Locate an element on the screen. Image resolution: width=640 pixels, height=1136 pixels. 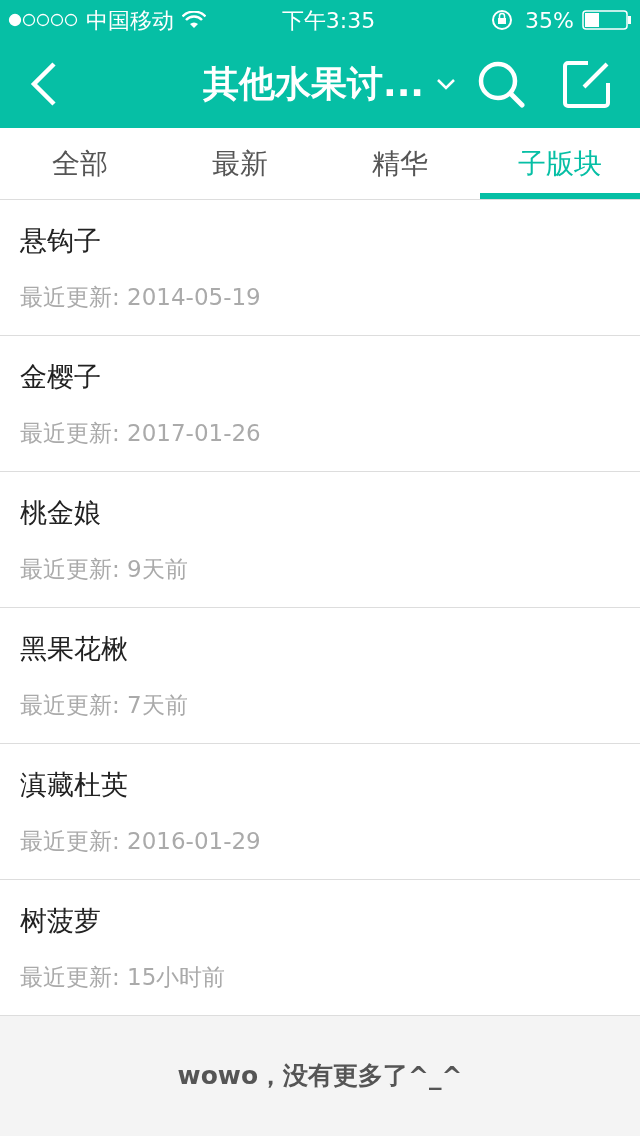
subforum-item: 黑果花楸 最近更新: 7天前 is located at coordinates (320, 676).